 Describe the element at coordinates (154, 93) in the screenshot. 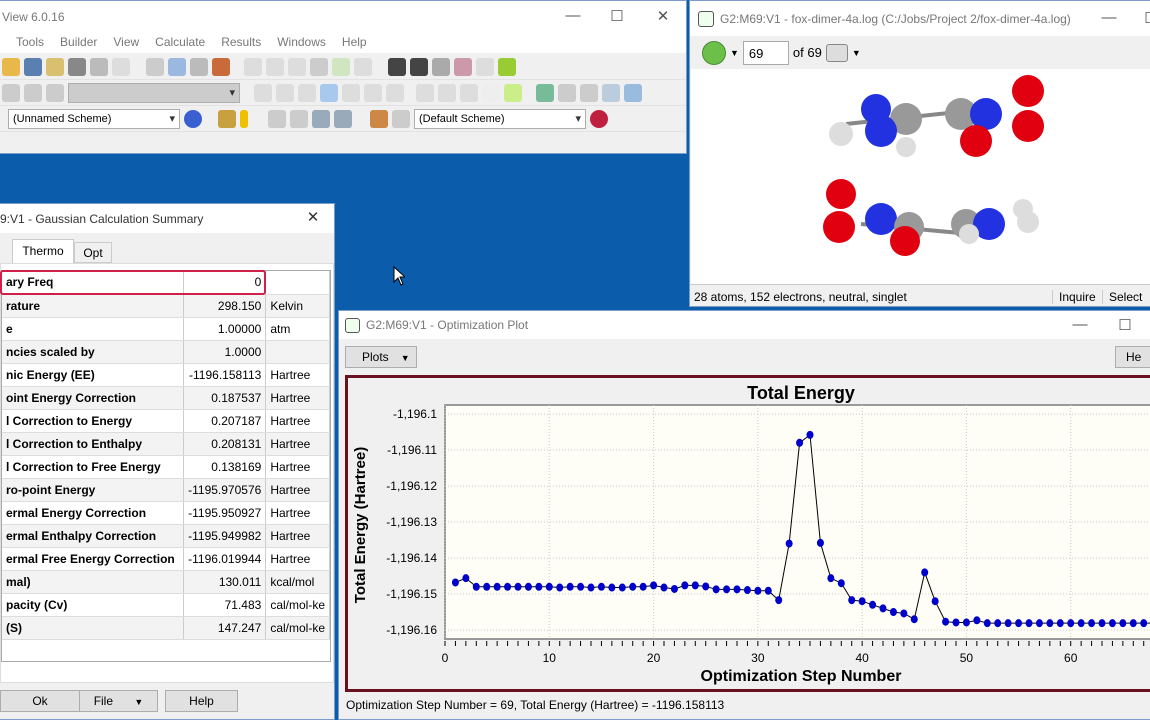

I see `fragment-select` at that location.